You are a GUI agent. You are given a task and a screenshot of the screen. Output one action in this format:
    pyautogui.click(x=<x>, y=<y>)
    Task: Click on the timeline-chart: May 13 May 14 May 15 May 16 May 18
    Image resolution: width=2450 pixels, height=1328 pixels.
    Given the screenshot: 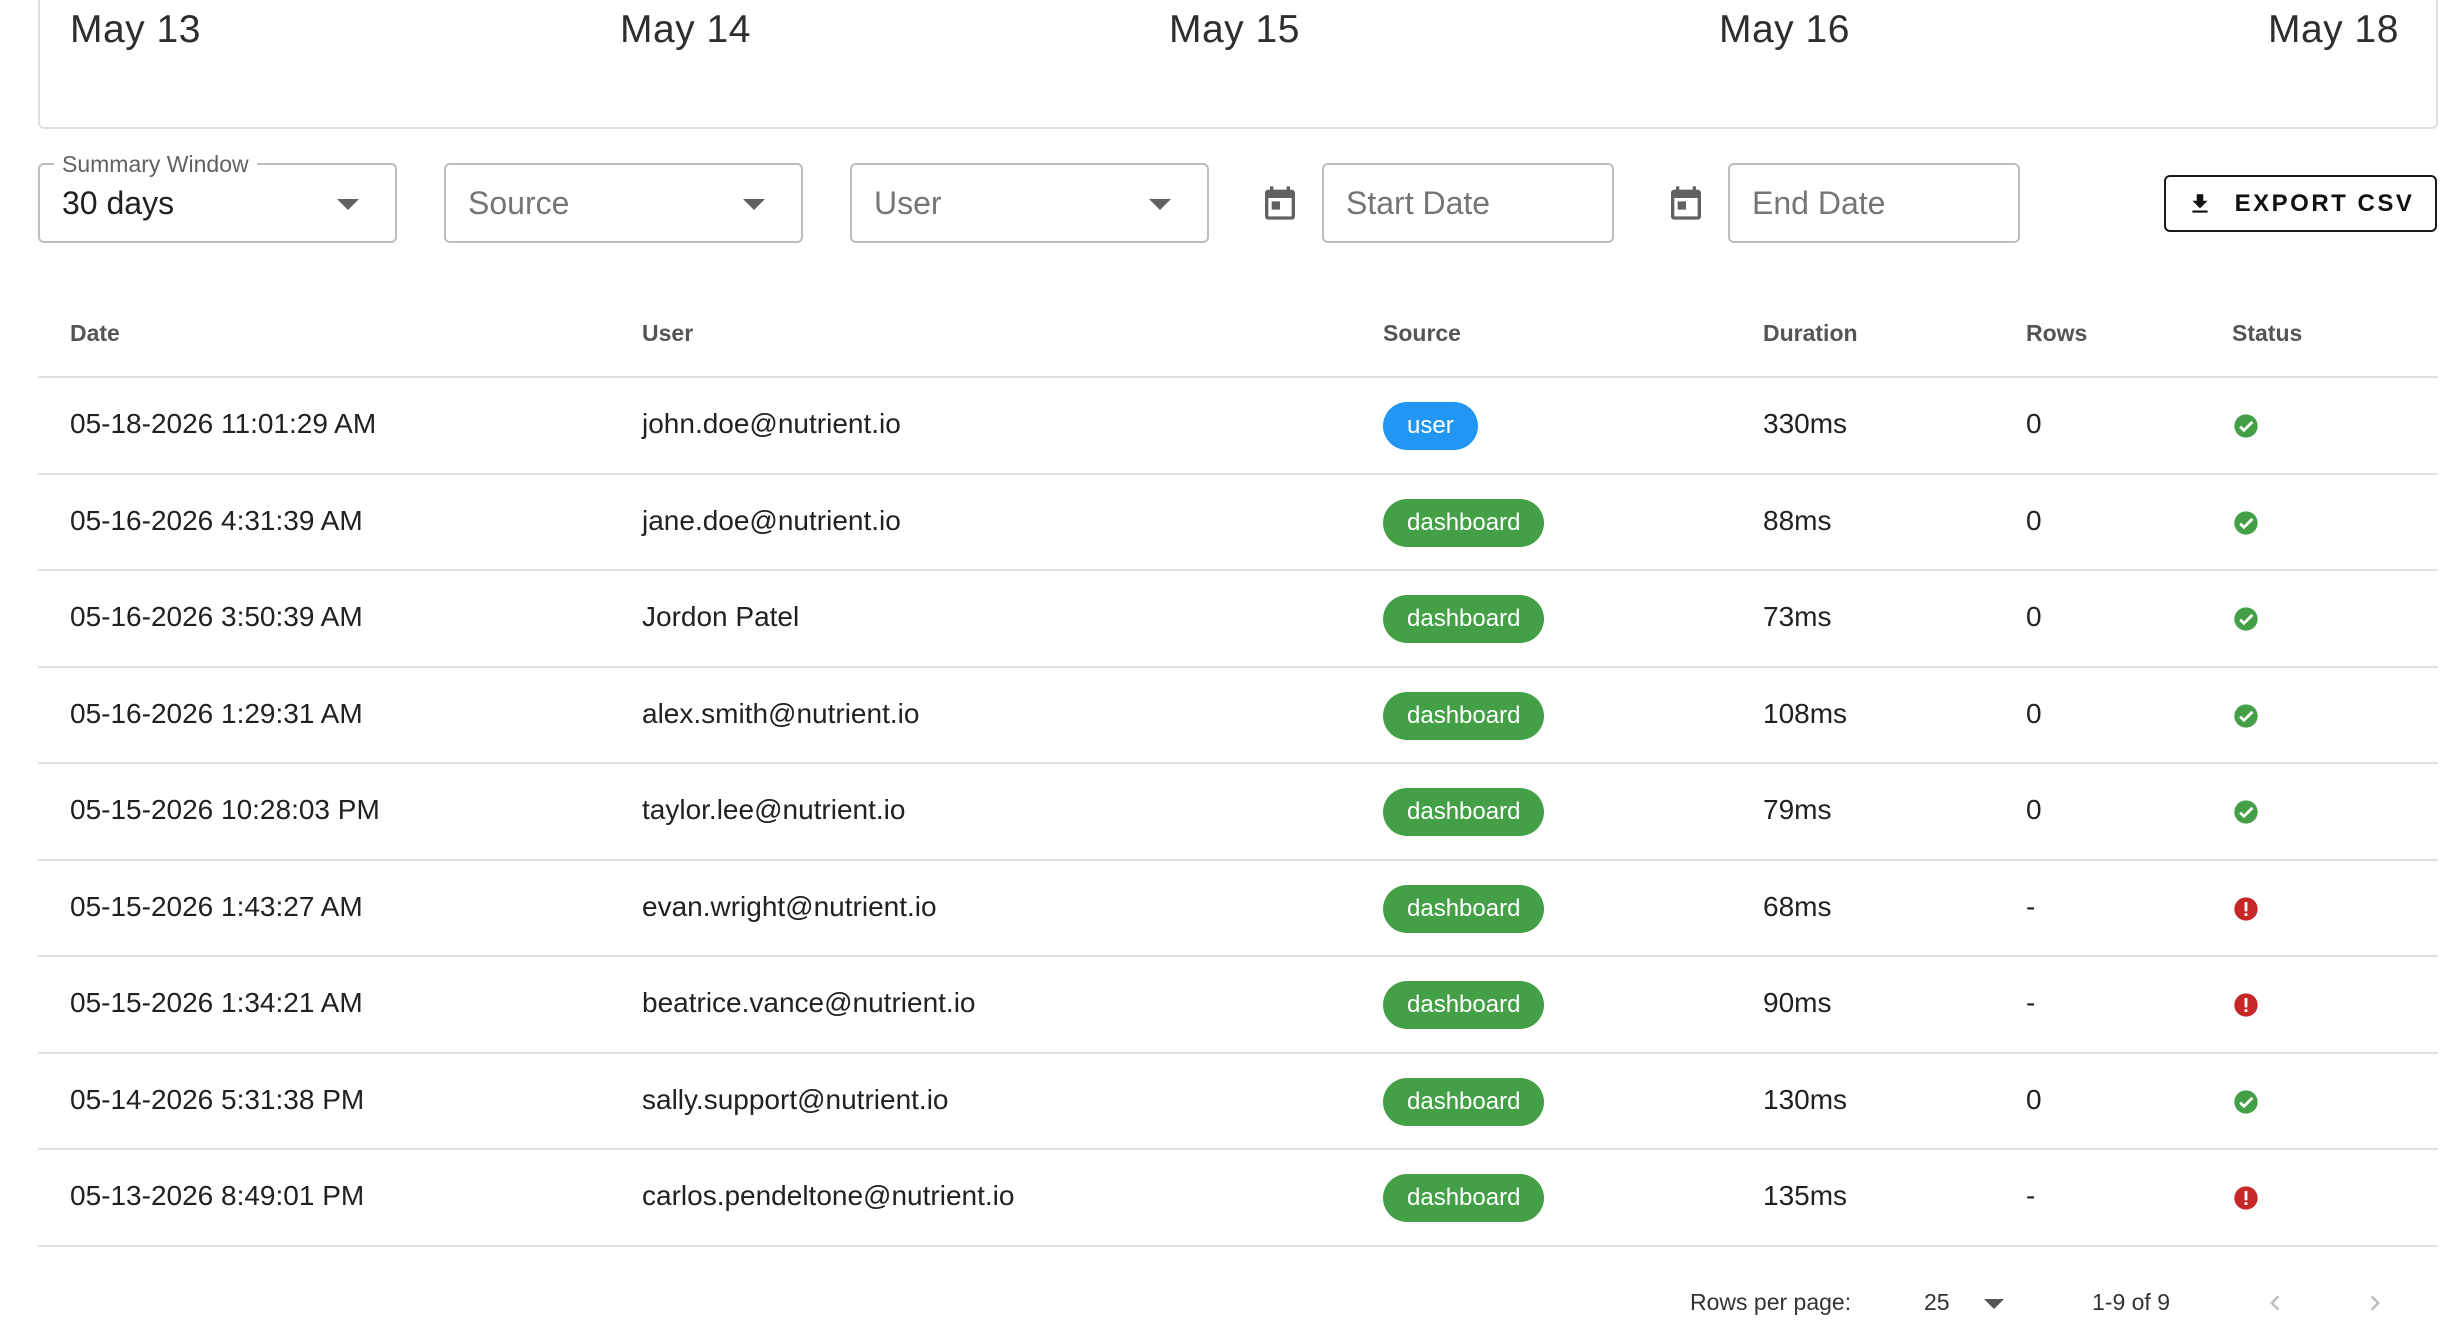 What is the action you would take?
    pyautogui.click(x=1238, y=64)
    